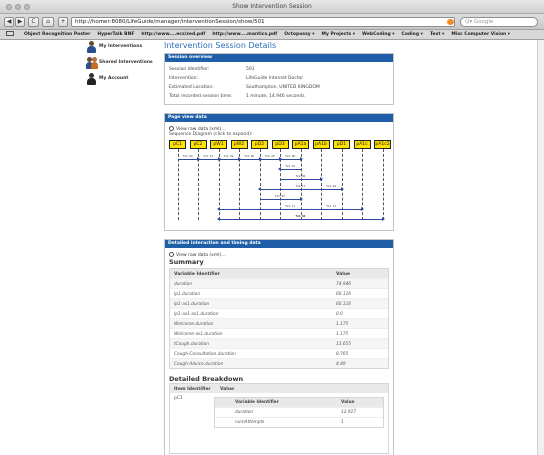  I want to click on sequence-node: pA1b, so click(321, 144).